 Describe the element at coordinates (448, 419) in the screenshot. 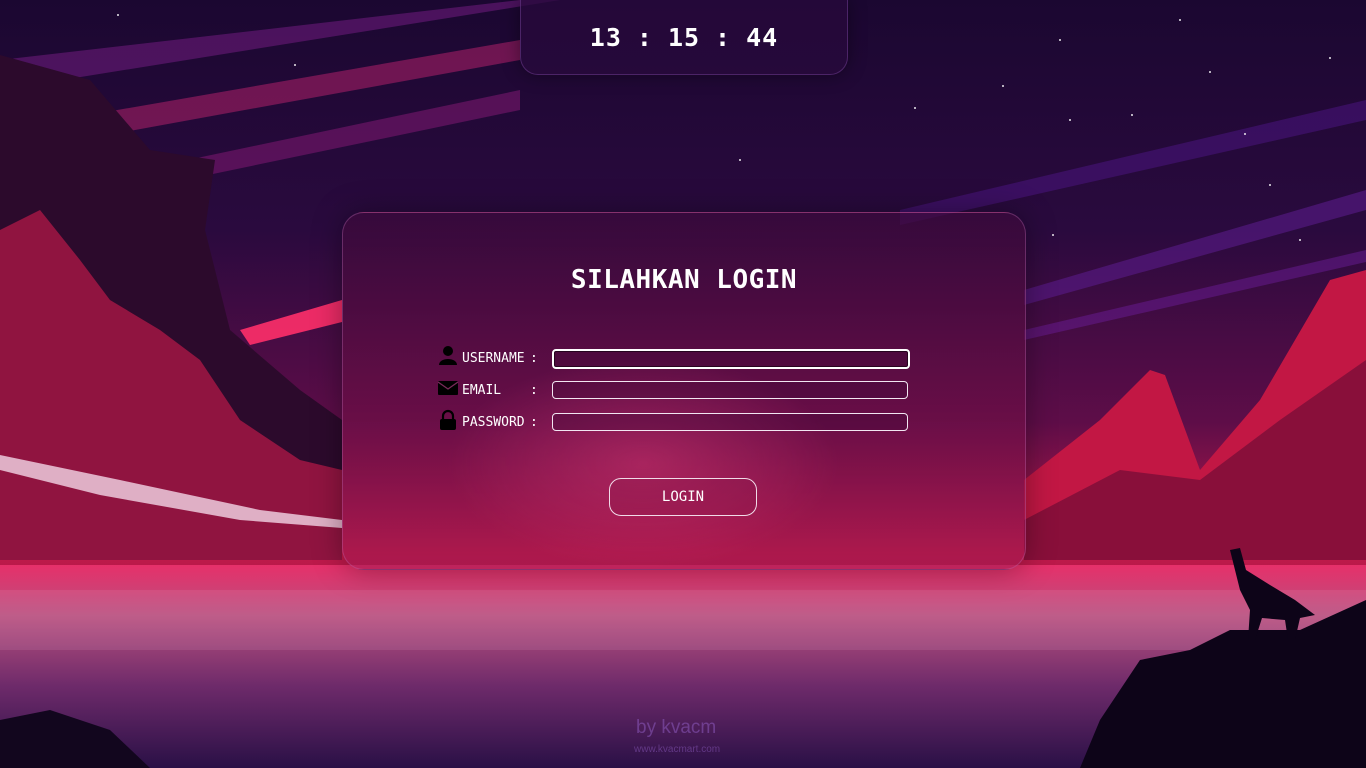

I see `lock-icon` at that location.